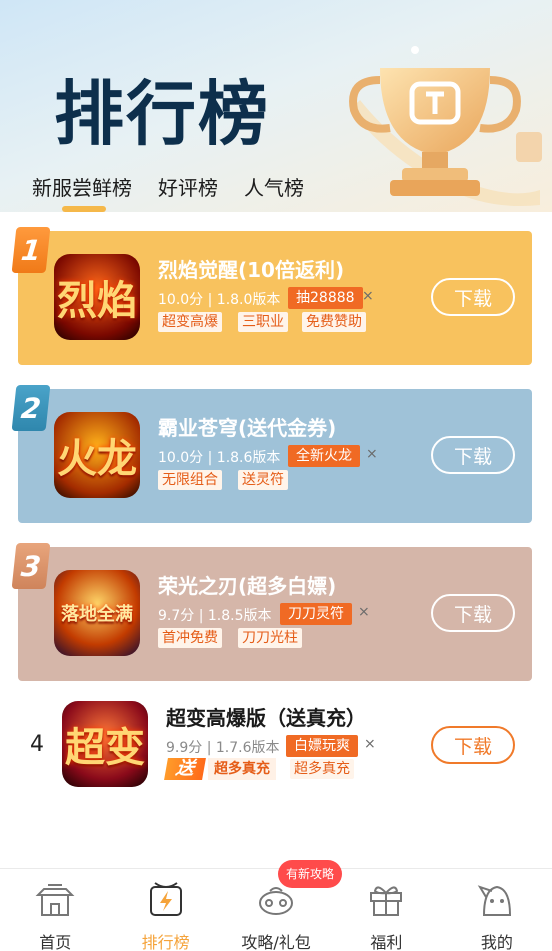 The height and width of the screenshot is (951, 552). I want to click on trophy-icon, so click(445, 126).